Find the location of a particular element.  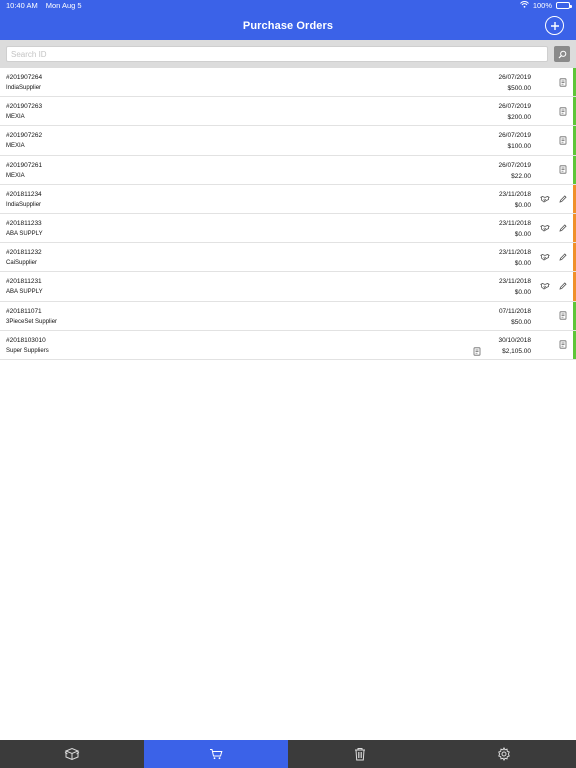

add-order-button is located at coordinates (554, 25).